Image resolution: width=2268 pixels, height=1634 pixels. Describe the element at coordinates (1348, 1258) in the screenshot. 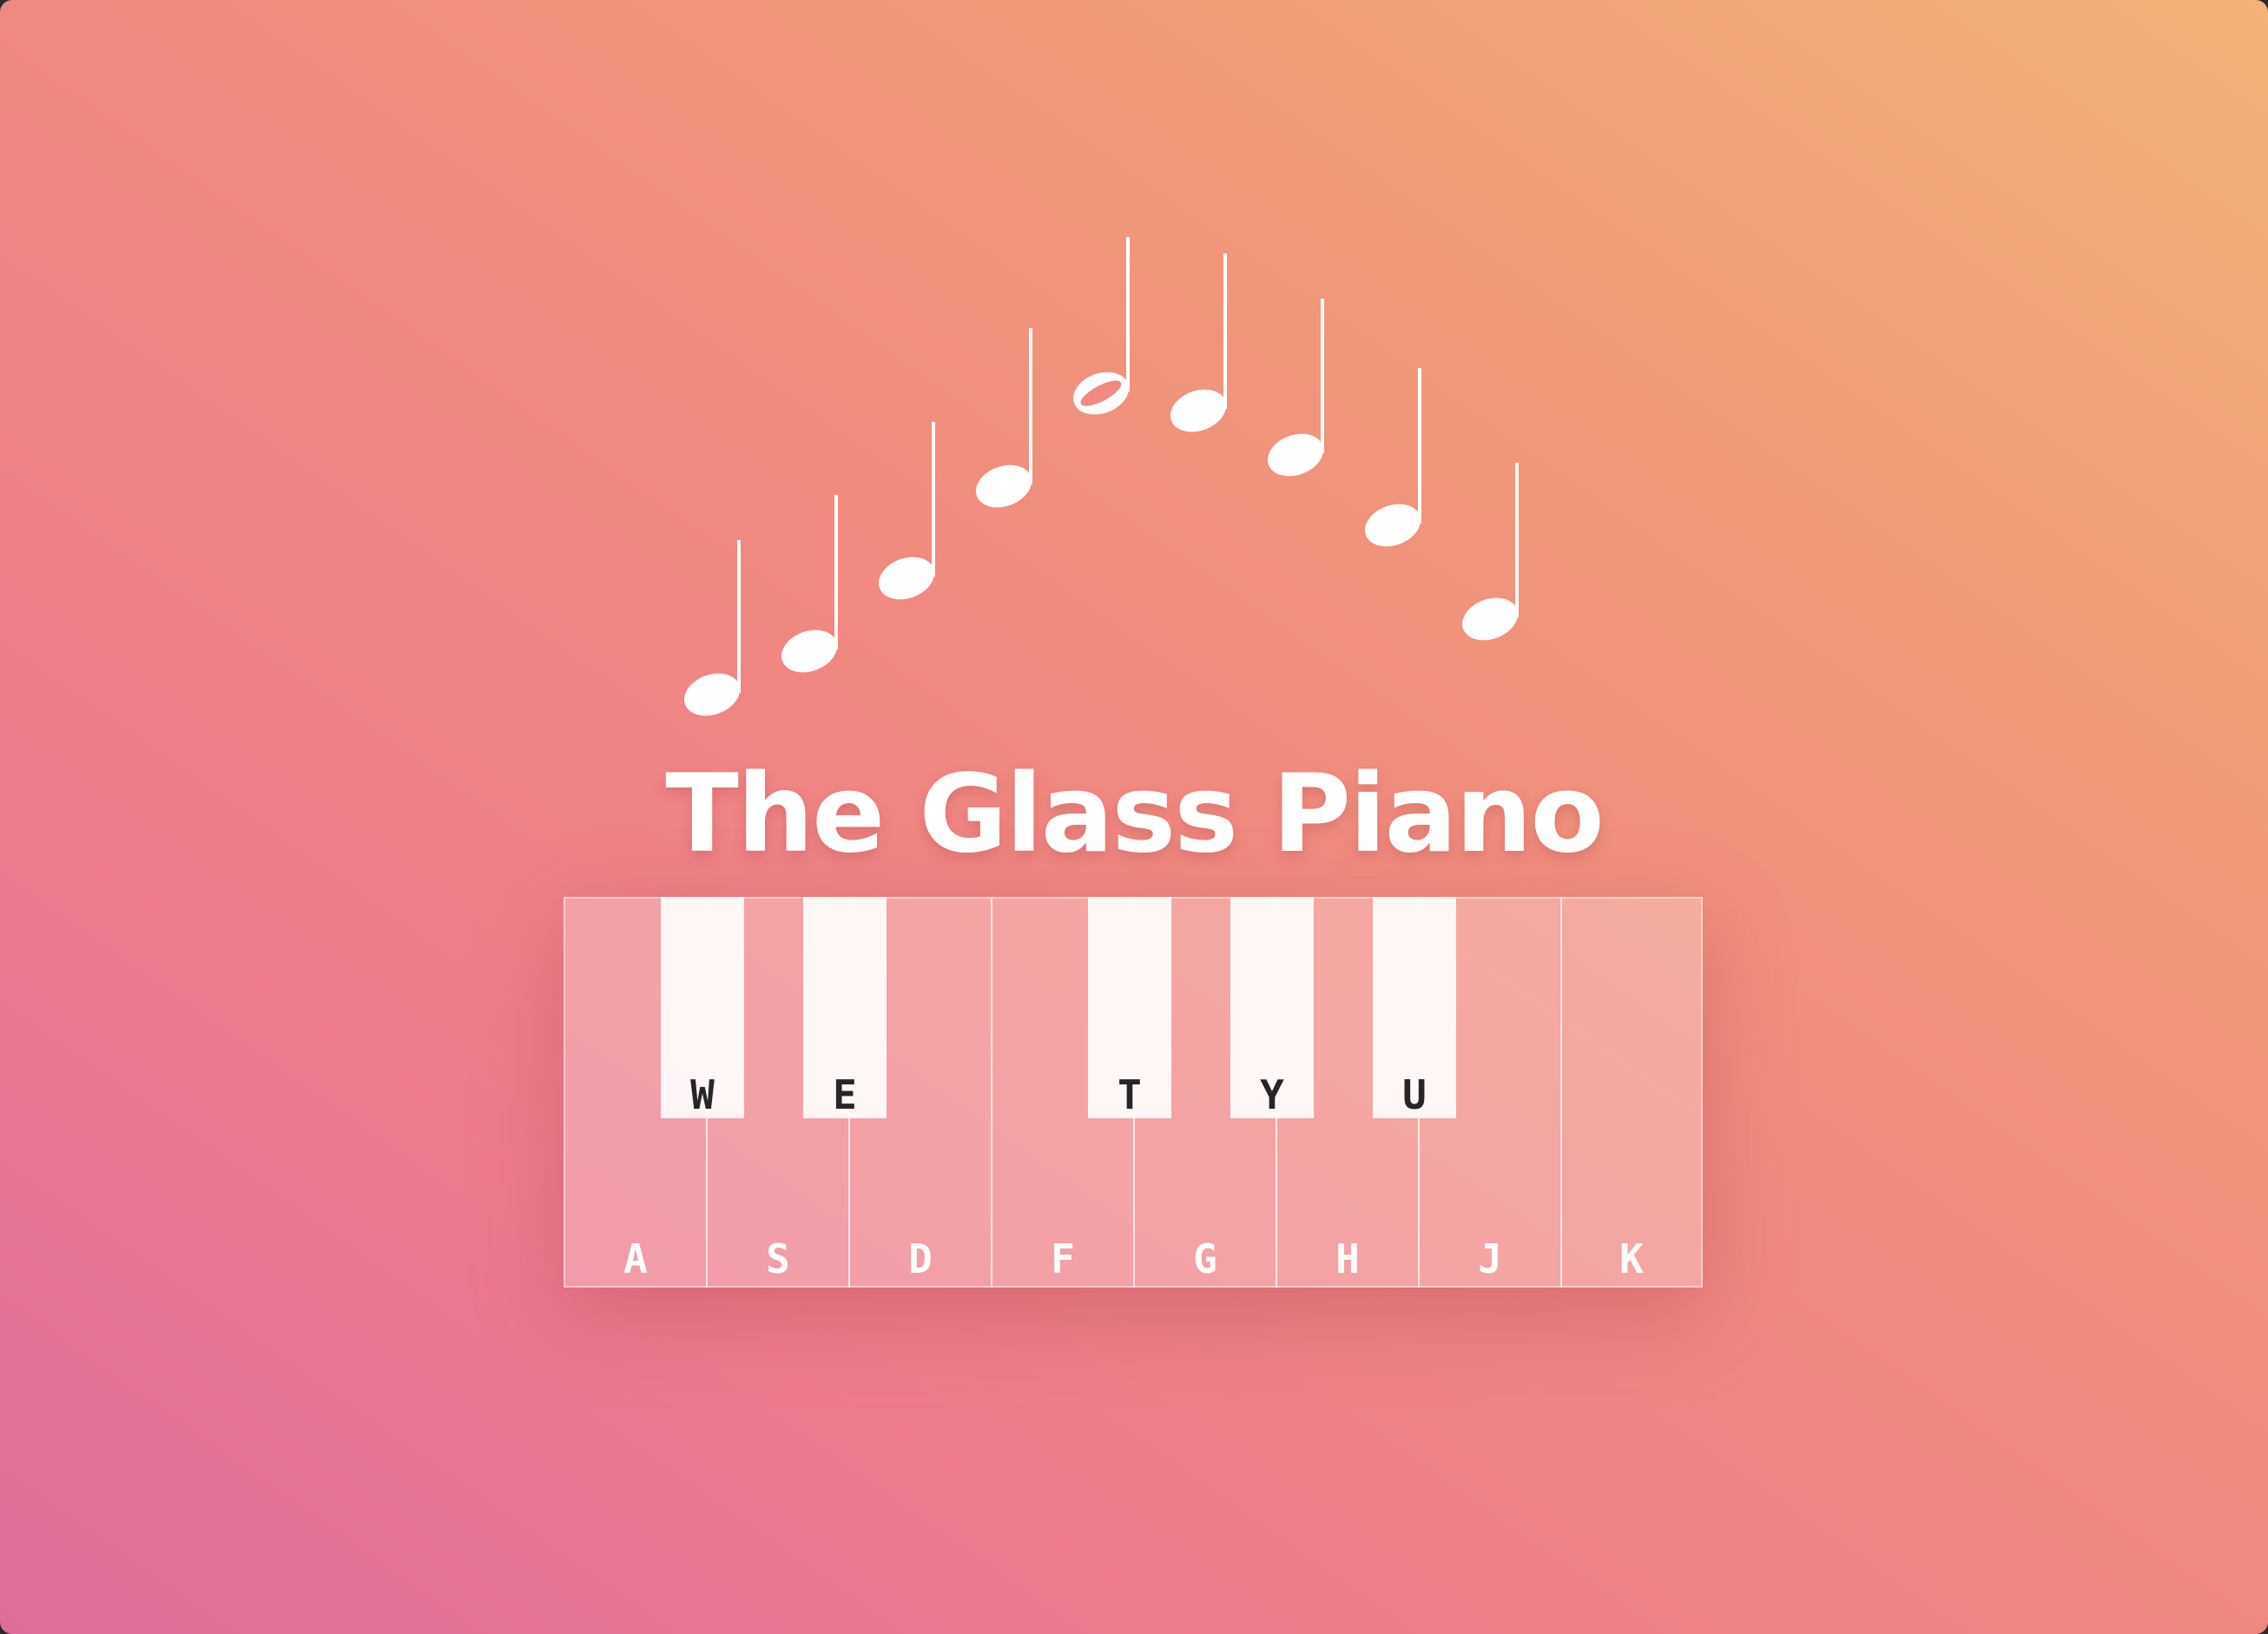

I see `key-label: H` at that location.